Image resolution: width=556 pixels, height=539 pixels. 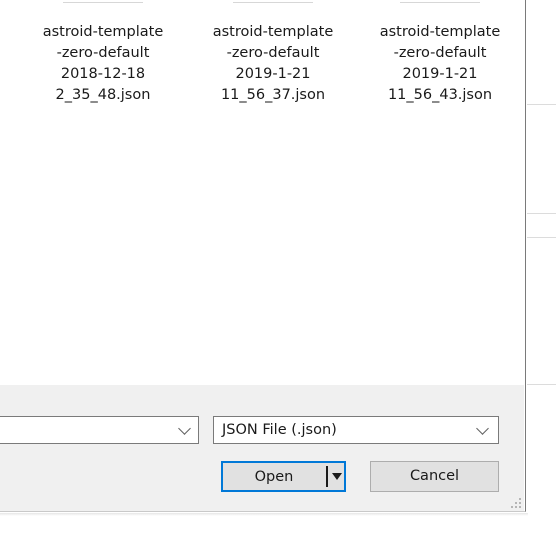 What do you see at coordinates (103, 95) in the screenshot?
I see `file-name-line: 2_35_48.json` at bounding box center [103, 95].